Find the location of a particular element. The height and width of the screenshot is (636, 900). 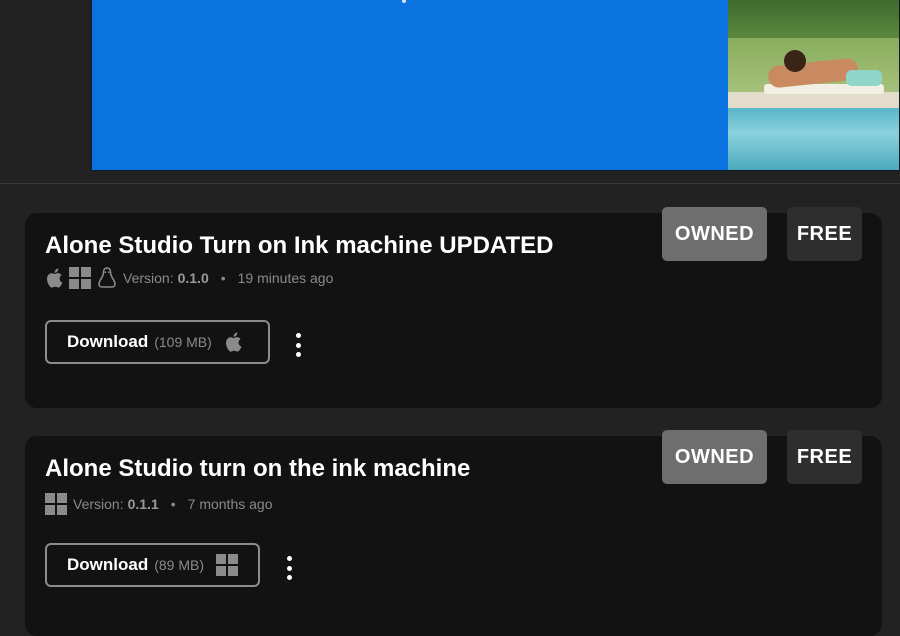

build-meta: Version: 0.1.0 • 19 minutes ago is located at coordinates (189, 278).